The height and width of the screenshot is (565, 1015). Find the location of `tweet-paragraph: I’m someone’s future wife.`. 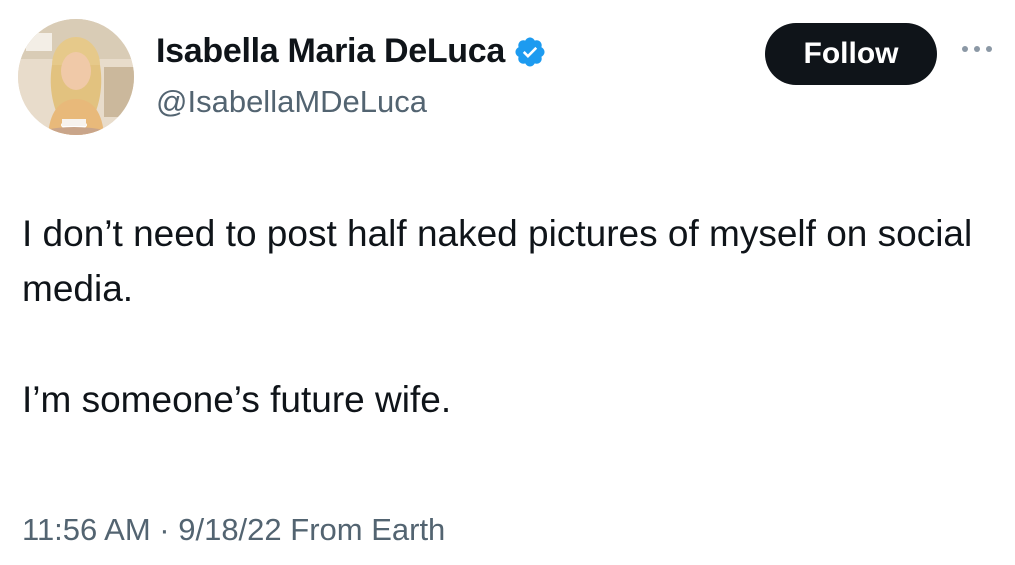

tweet-paragraph: I’m someone’s future wife. is located at coordinates (237, 399).